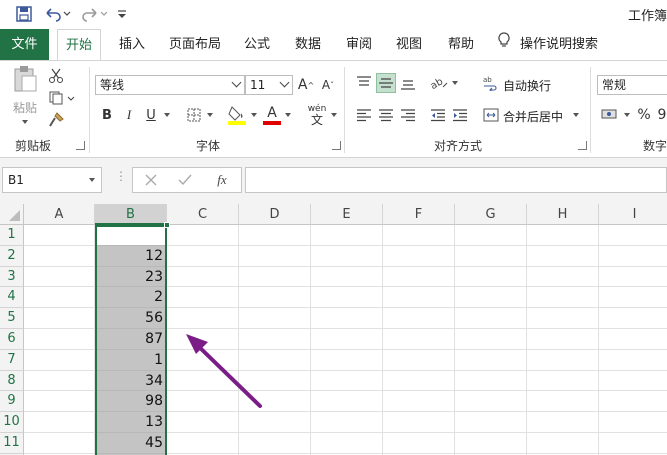 Image resolution: width=667 pixels, height=455 pixels. Describe the element at coordinates (347, 360) in the screenshot. I see `cell-e7` at that location.